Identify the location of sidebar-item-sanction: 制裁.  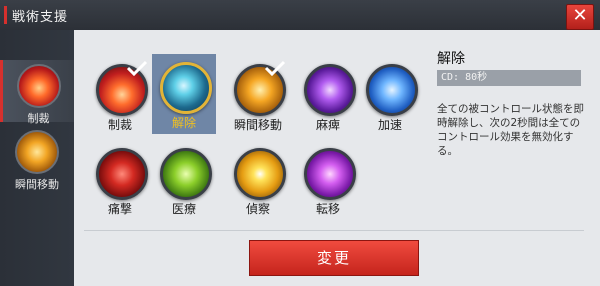
(37, 92).